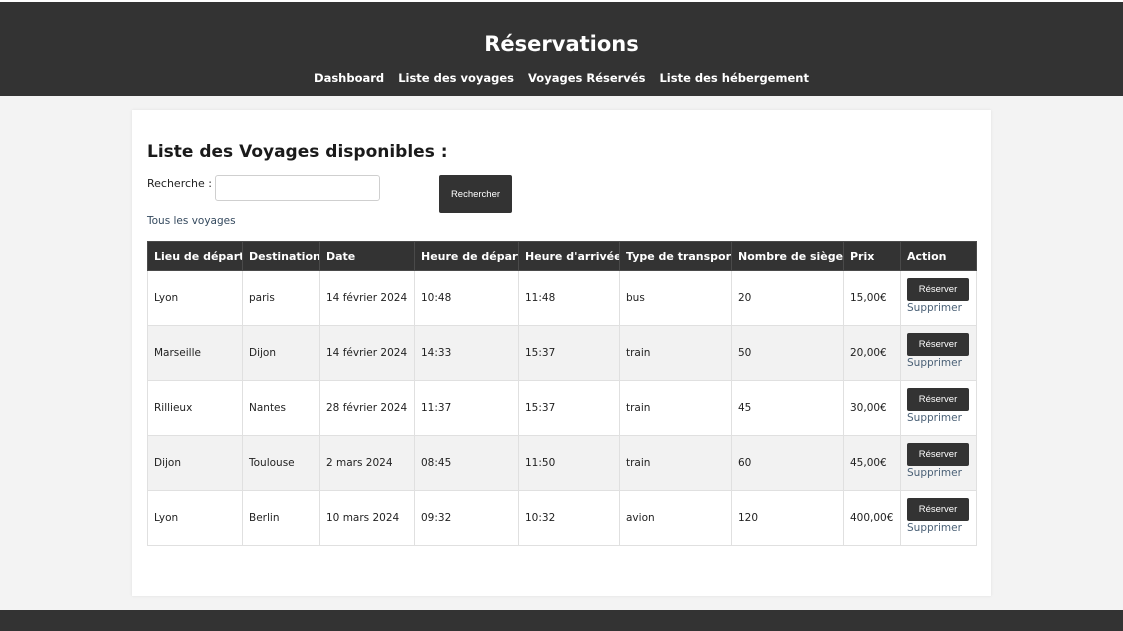  I want to click on cell-type-transport: bus, so click(675, 298).